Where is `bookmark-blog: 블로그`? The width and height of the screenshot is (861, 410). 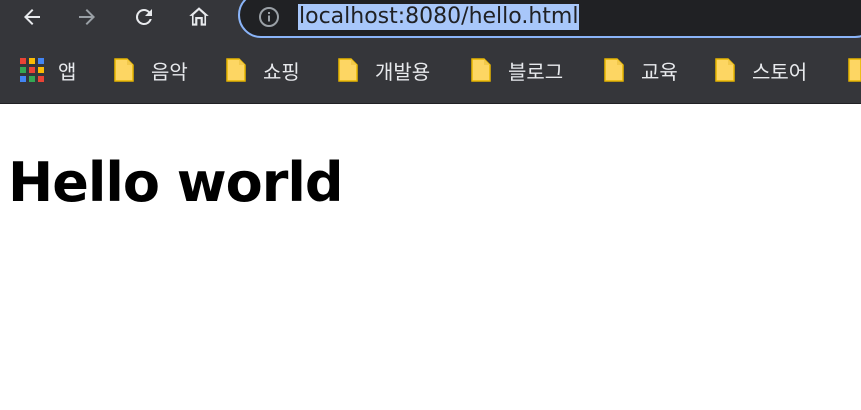
bookmark-blog: 블로그 is located at coordinates (516, 70).